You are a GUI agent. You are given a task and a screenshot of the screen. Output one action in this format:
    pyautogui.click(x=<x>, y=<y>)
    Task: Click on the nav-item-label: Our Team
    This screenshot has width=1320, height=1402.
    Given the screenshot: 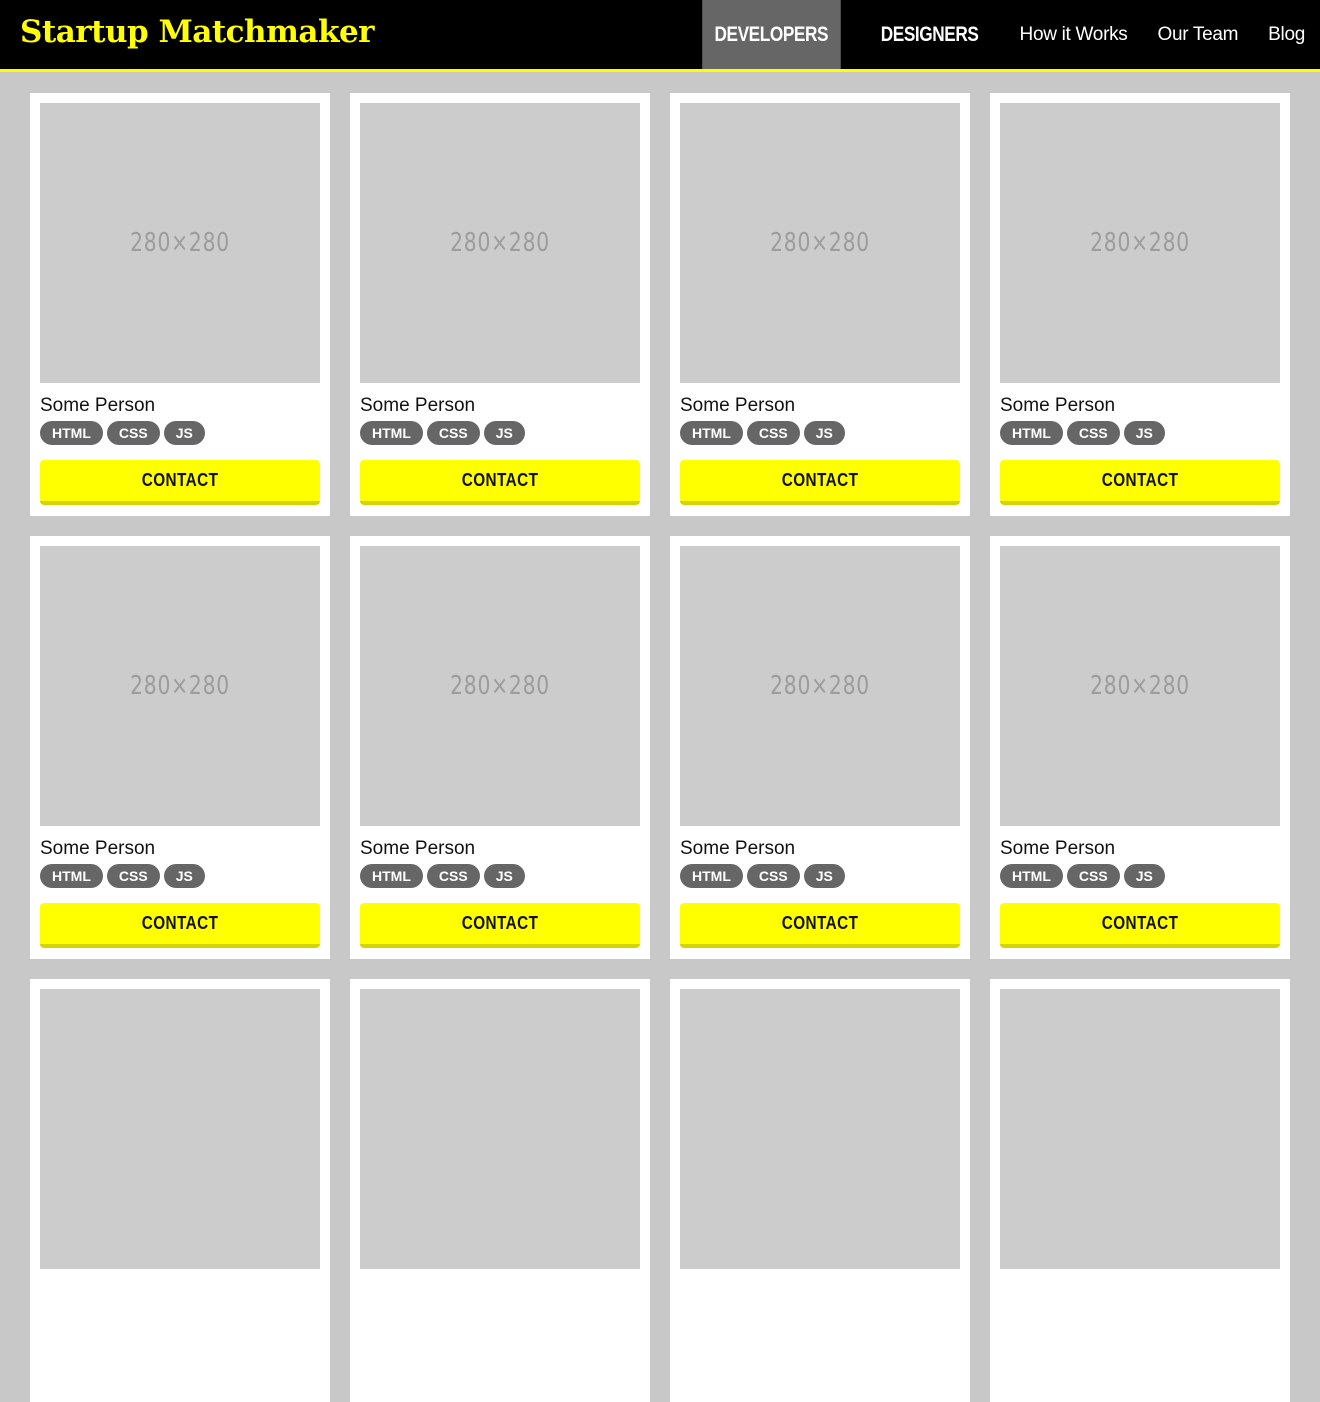 What is the action you would take?
    pyautogui.click(x=1198, y=34)
    